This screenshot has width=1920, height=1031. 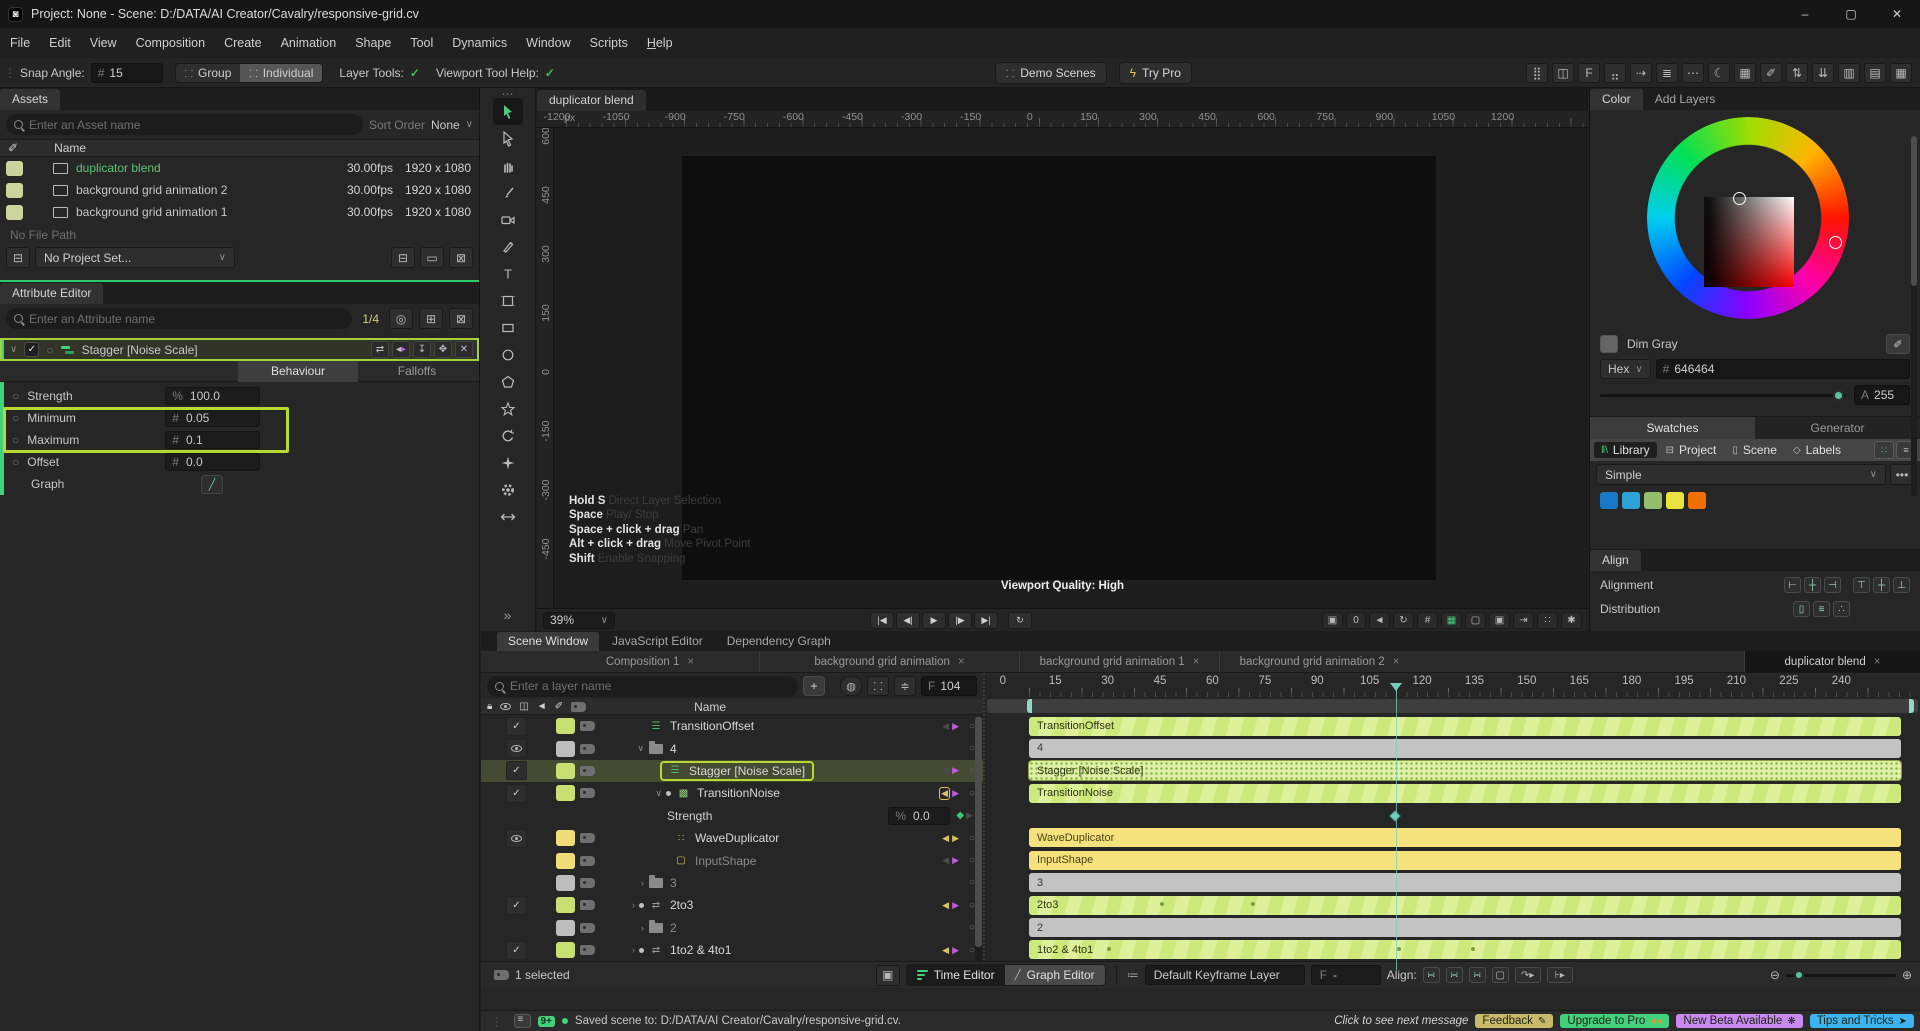 I want to click on align-right-button: ⊣, so click(x=1832, y=585).